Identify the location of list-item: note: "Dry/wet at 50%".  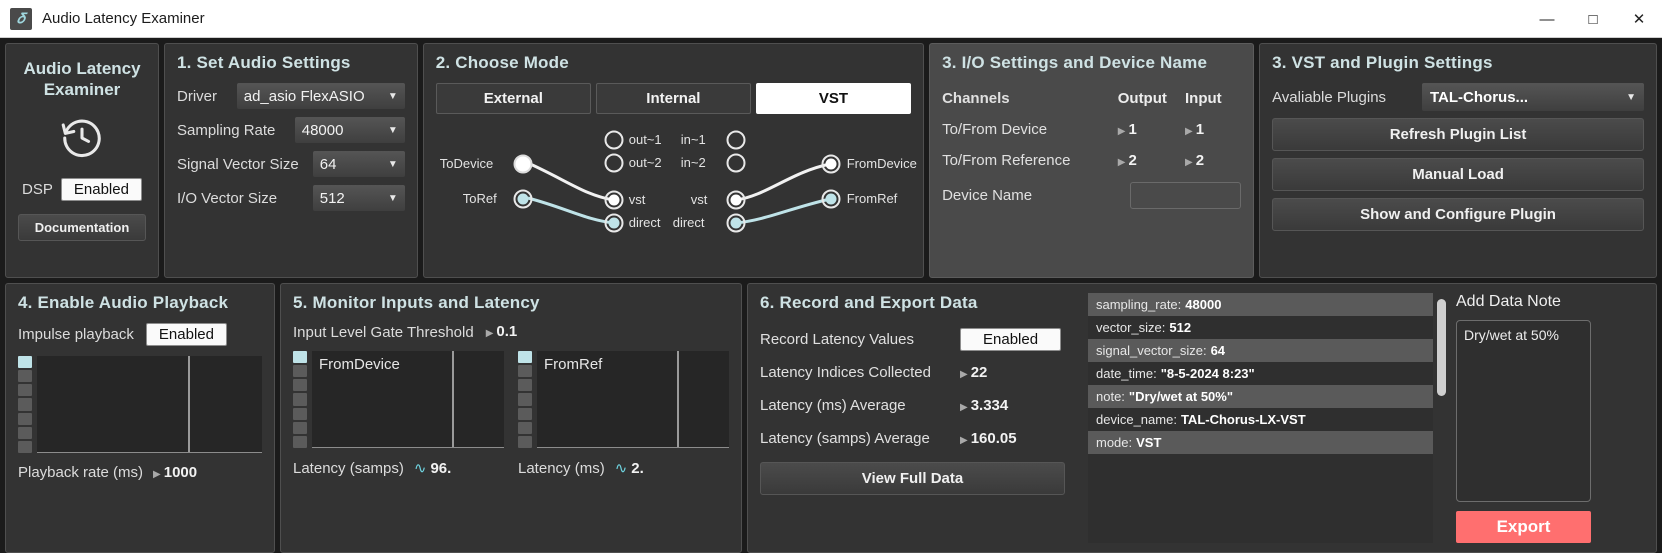
(1260, 396).